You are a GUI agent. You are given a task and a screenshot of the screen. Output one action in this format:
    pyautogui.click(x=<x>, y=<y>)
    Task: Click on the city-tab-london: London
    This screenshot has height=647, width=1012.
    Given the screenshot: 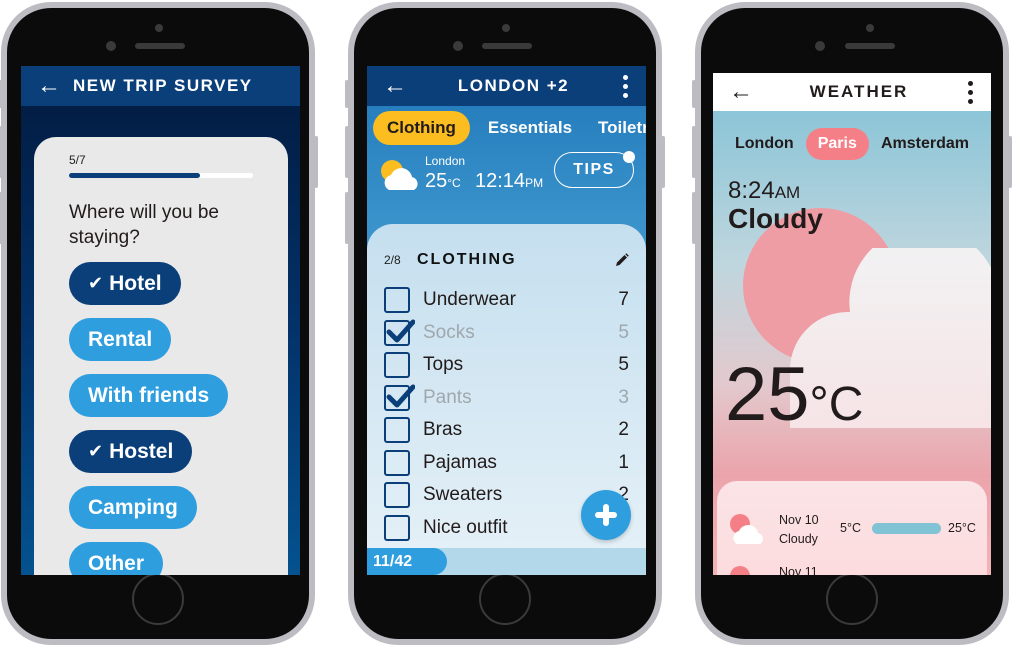 What is the action you would take?
    pyautogui.click(x=764, y=144)
    